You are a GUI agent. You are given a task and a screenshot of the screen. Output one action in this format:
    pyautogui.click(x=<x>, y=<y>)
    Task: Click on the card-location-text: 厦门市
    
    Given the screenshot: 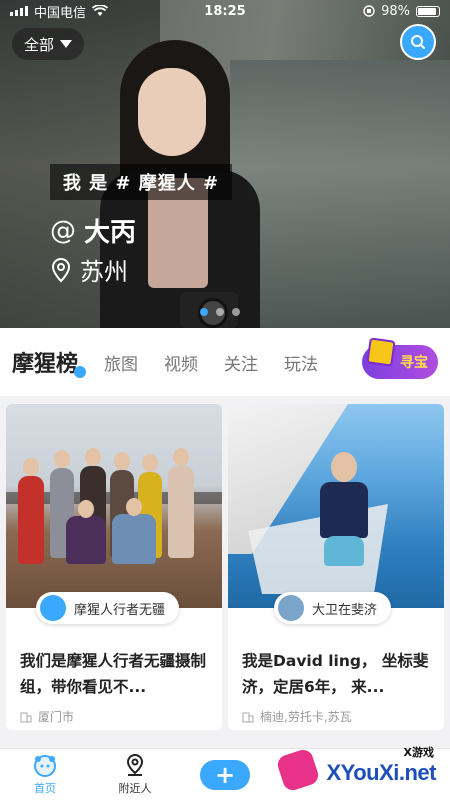 What is the action you would take?
    pyautogui.click(x=56, y=717)
    